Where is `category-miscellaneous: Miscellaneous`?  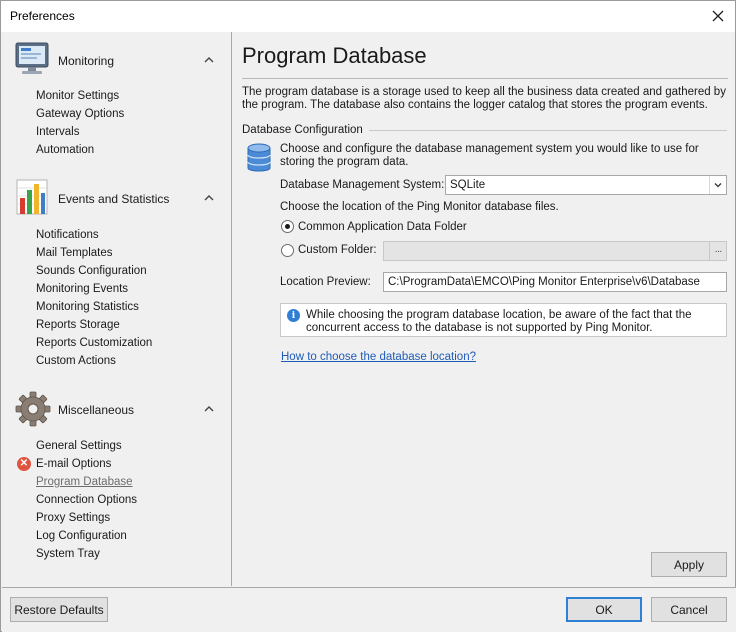 category-miscellaneous: Miscellaneous is located at coordinates (117, 411).